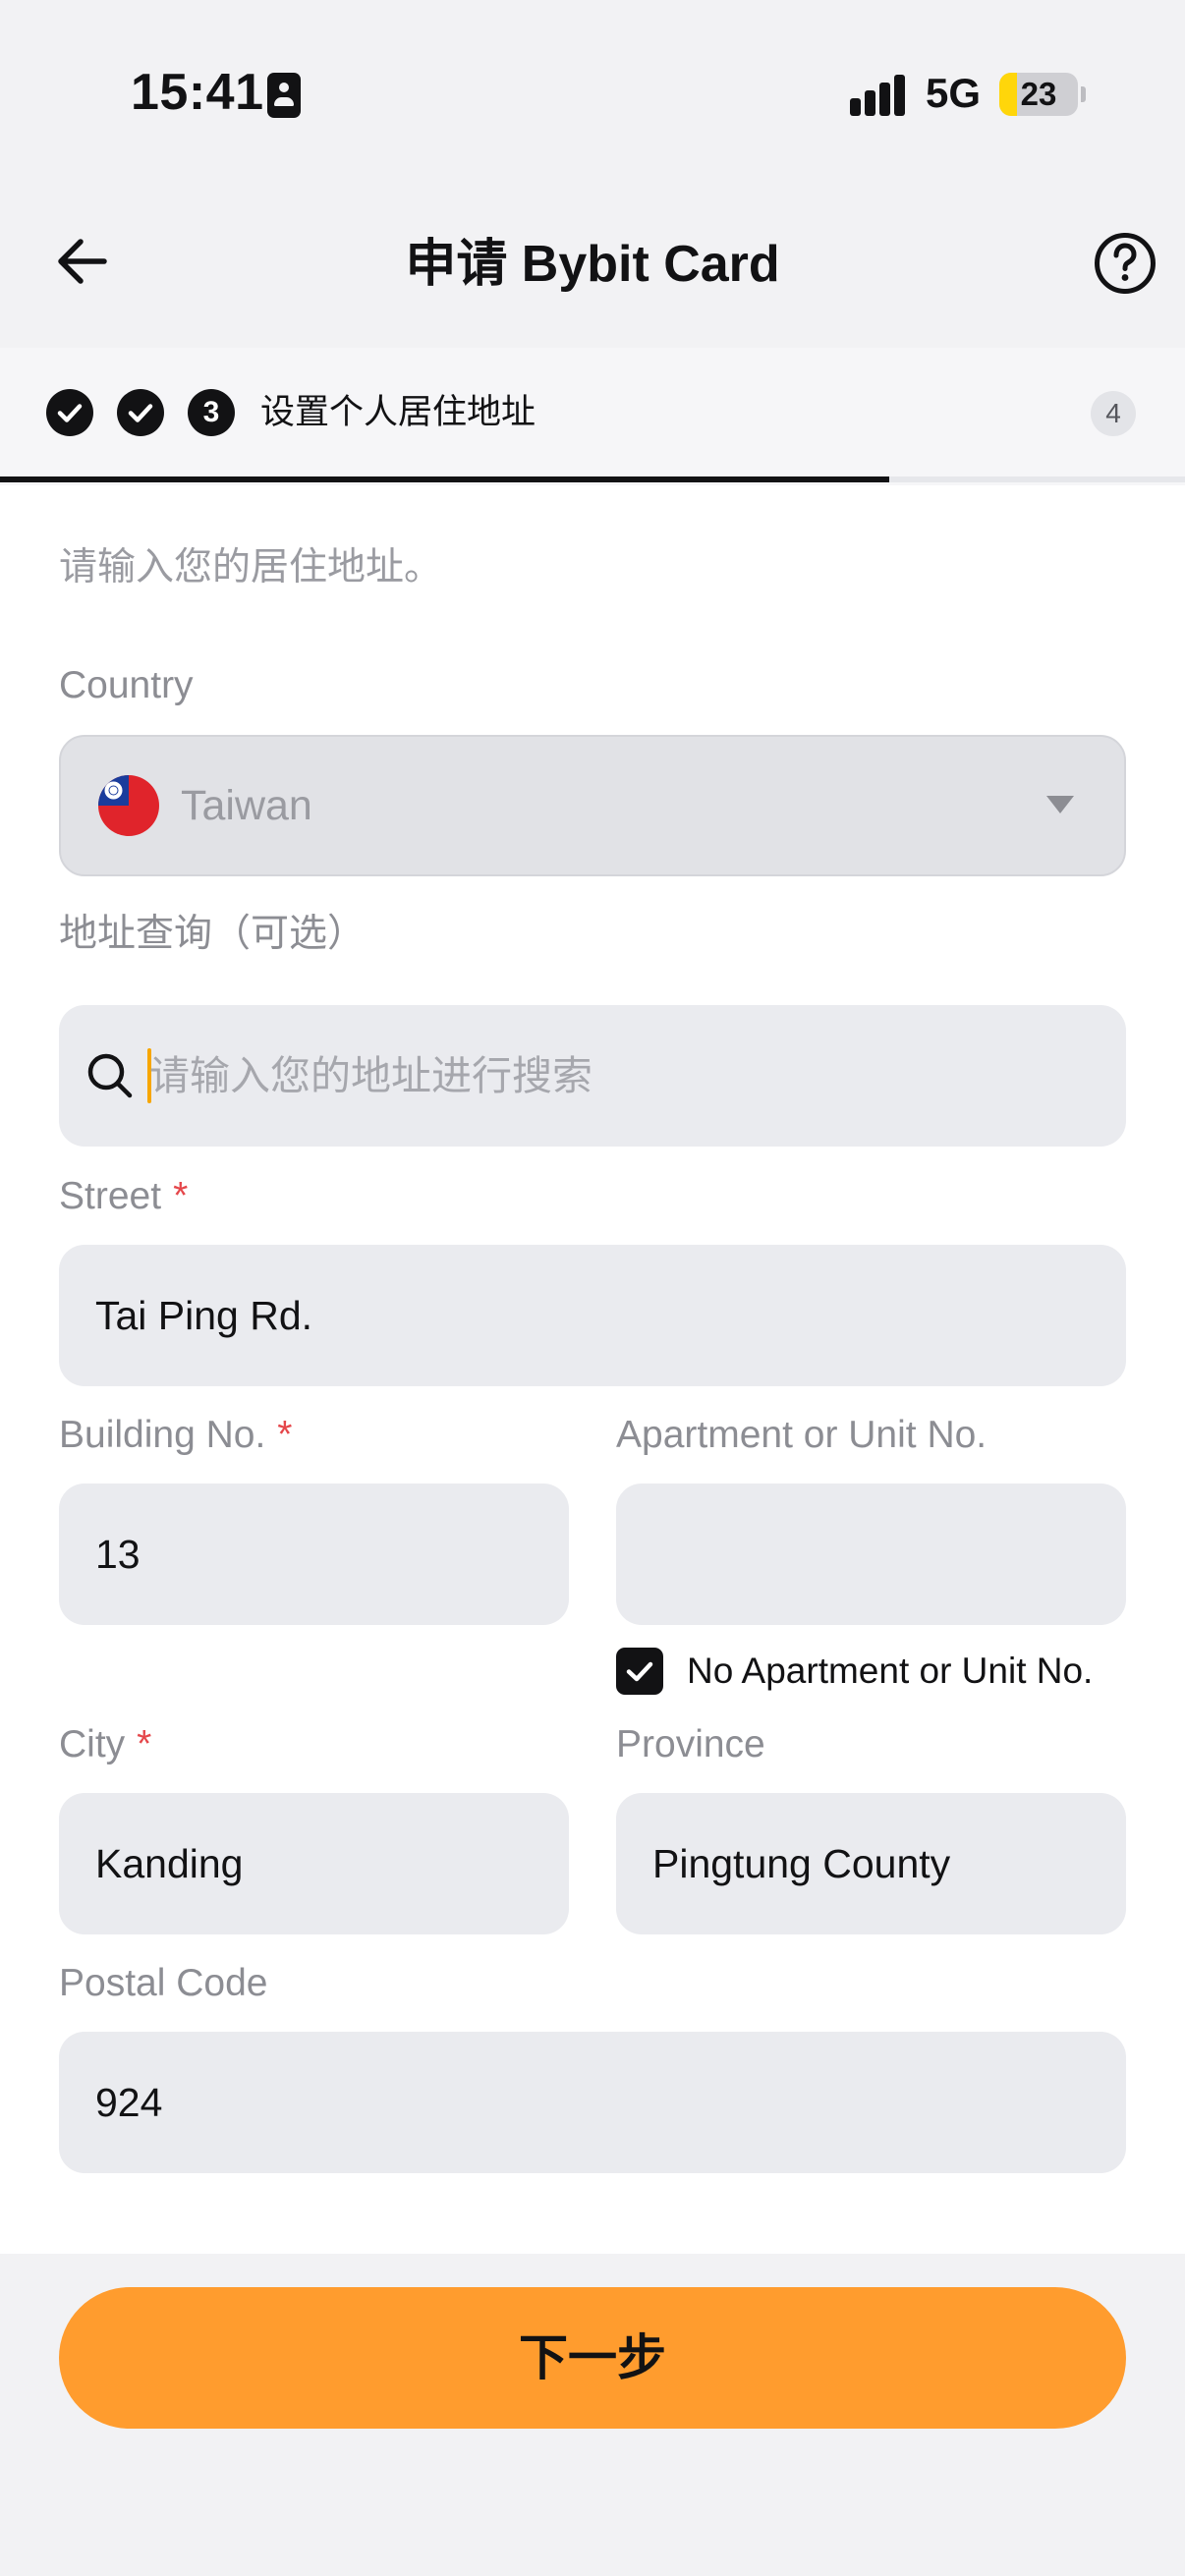 Image resolution: width=1185 pixels, height=2576 pixels. What do you see at coordinates (251, 567) in the screenshot?
I see `form-intro: 请输入您的居住地址。` at bounding box center [251, 567].